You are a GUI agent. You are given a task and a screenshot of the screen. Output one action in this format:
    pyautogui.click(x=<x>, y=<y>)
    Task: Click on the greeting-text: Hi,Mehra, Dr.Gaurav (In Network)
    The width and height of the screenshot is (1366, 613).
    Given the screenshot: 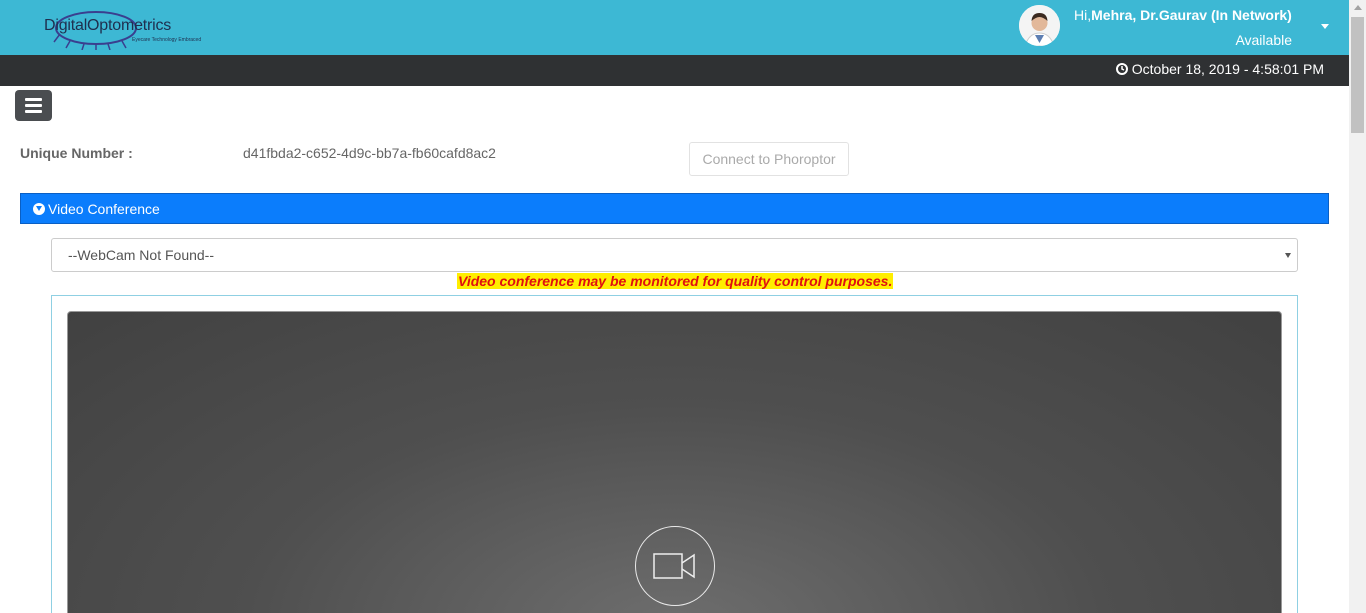 What is the action you would take?
    pyautogui.click(x=1183, y=15)
    